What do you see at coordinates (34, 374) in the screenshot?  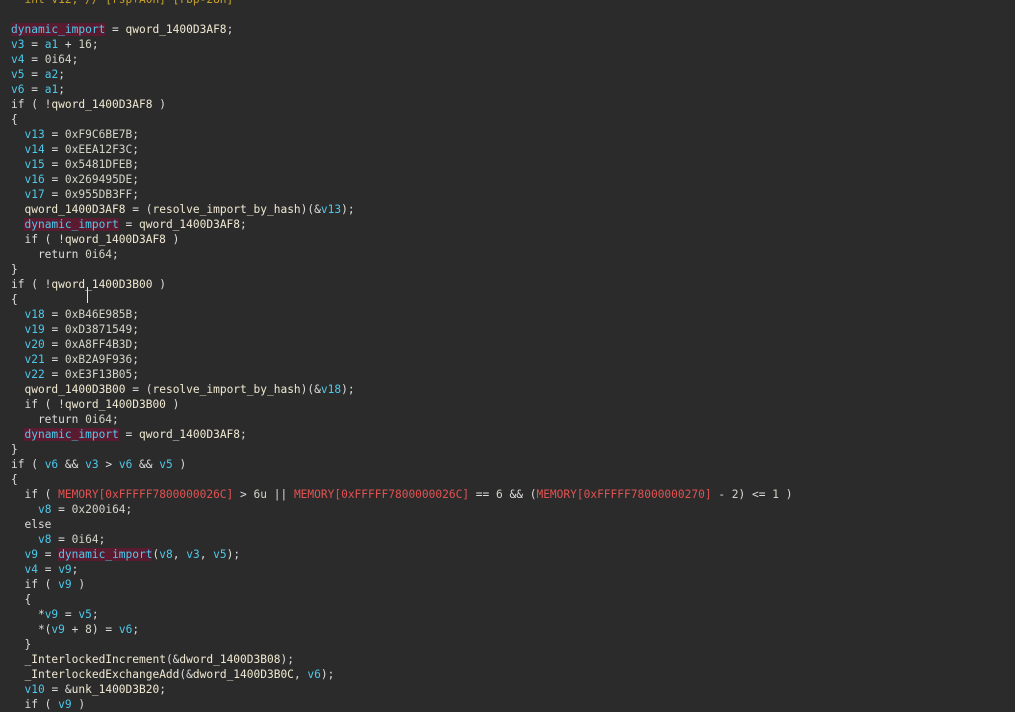 I see `variable: v22` at bounding box center [34, 374].